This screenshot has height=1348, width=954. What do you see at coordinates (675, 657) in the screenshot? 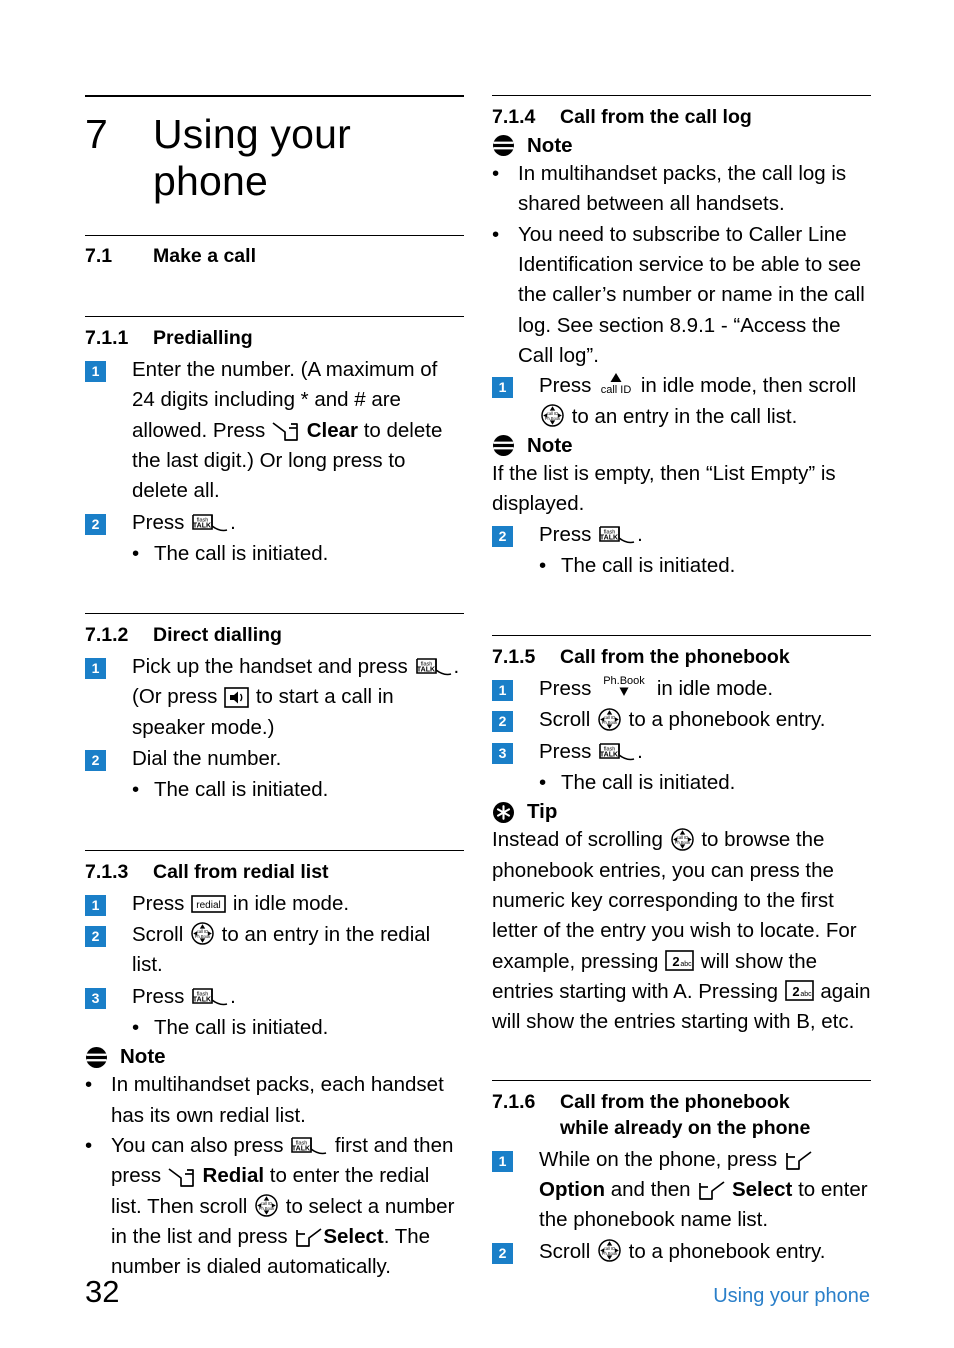
I see `section-715-title: Call from the phonebook` at bounding box center [675, 657].